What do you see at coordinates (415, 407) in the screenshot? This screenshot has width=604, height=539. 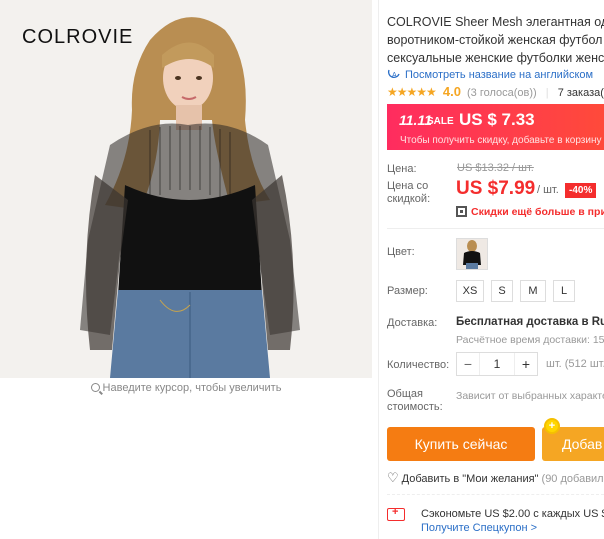 I see `total-label-line: стоимость:` at bounding box center [415, 407].